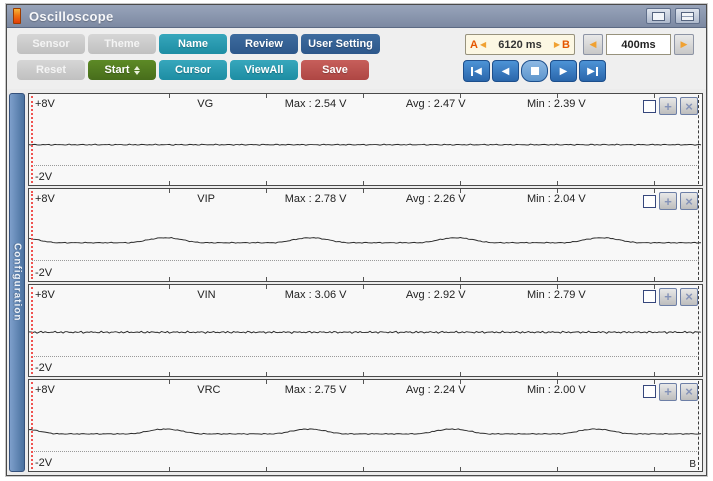 The width and height of the screenshot is (713, 481). I want to click on interval-value-box: 400ms, so click(638, 44).